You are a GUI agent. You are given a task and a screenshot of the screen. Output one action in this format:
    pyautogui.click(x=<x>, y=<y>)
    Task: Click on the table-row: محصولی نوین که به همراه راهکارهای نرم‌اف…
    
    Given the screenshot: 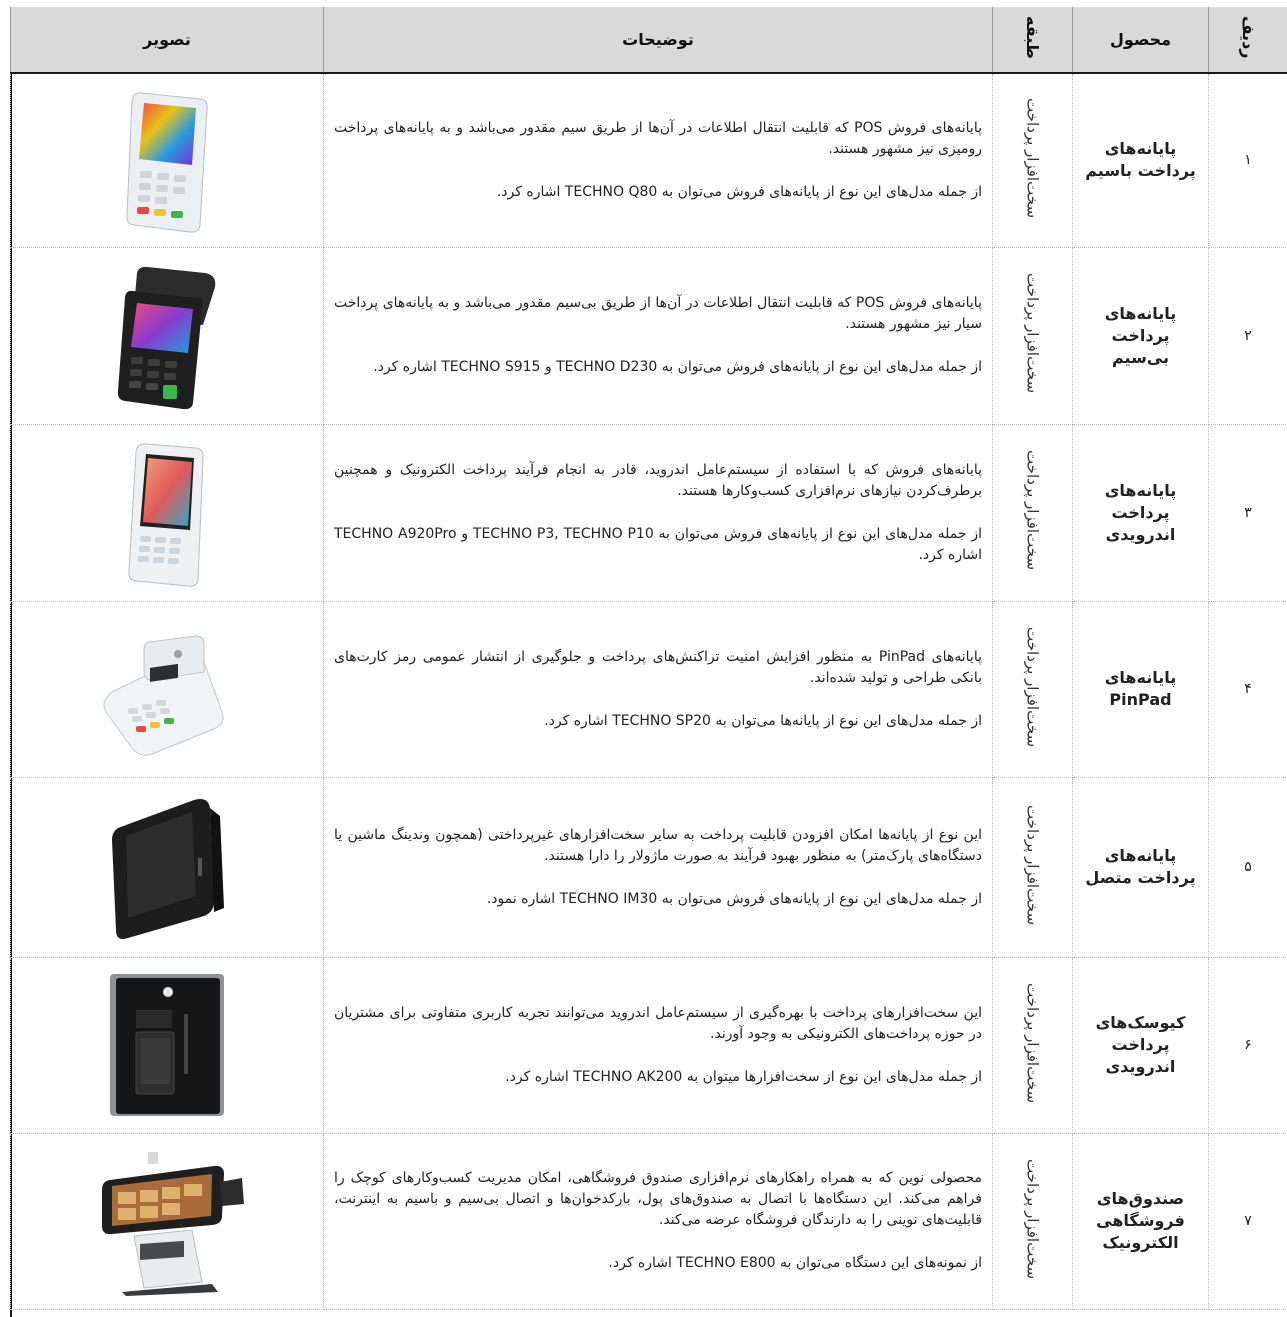 What is the action you would take?
    pyautogui.click(x=648, y=1221)
    